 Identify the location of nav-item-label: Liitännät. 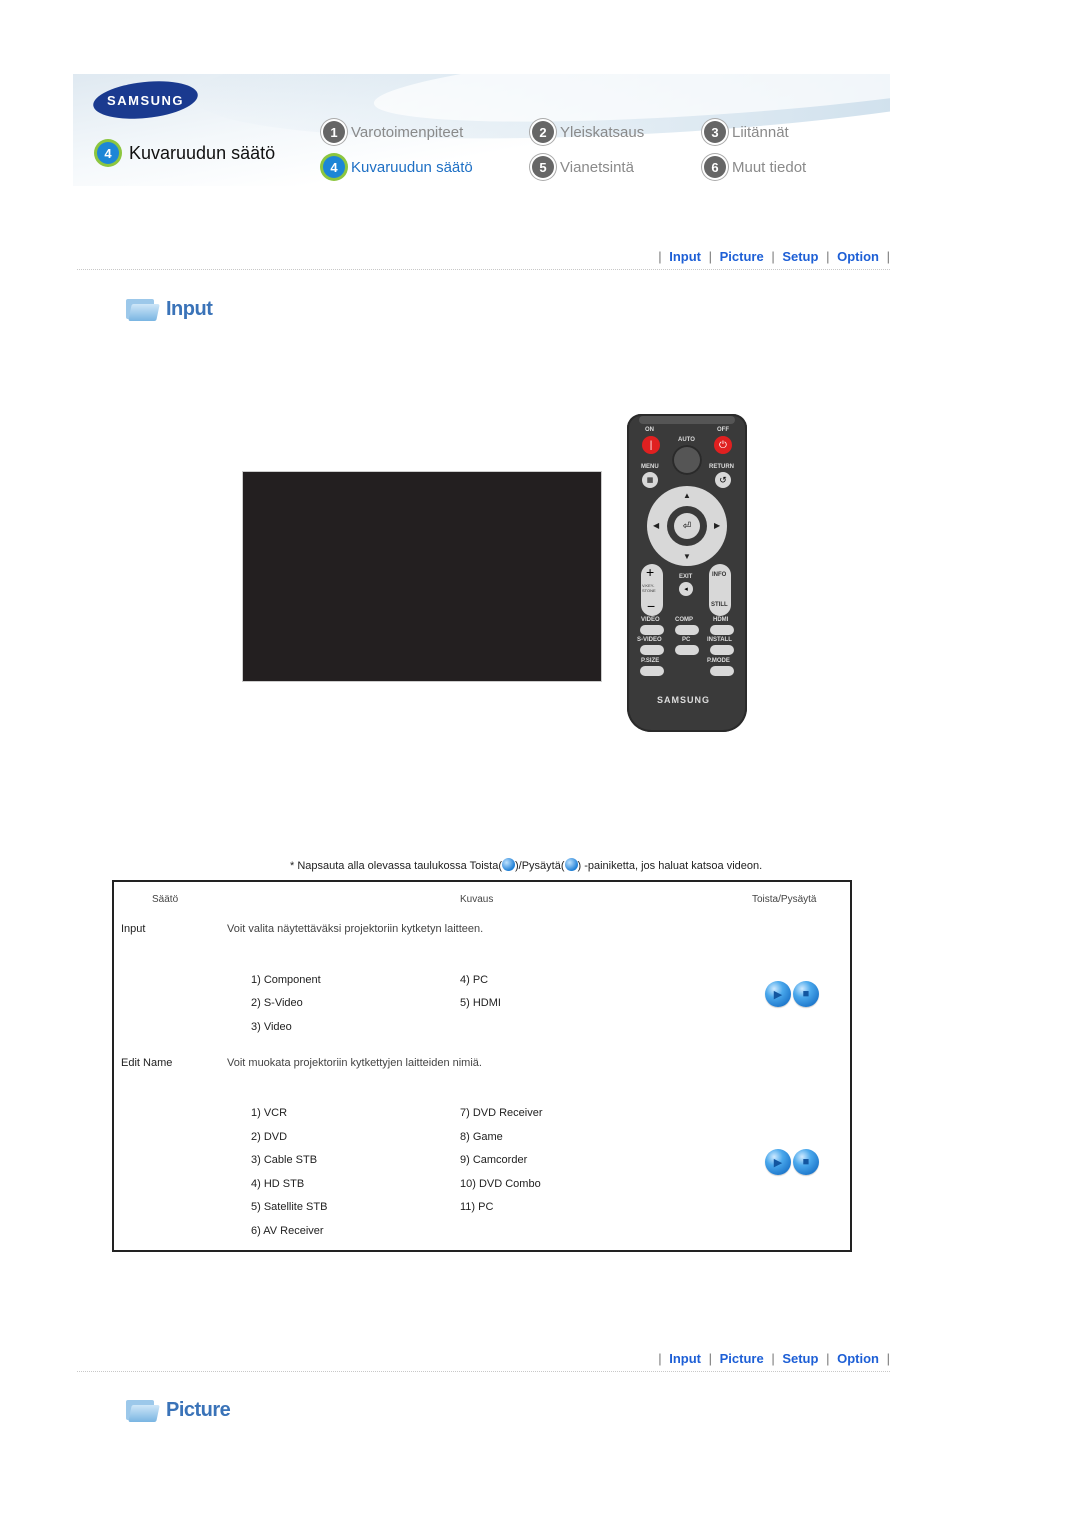
(760, 132).